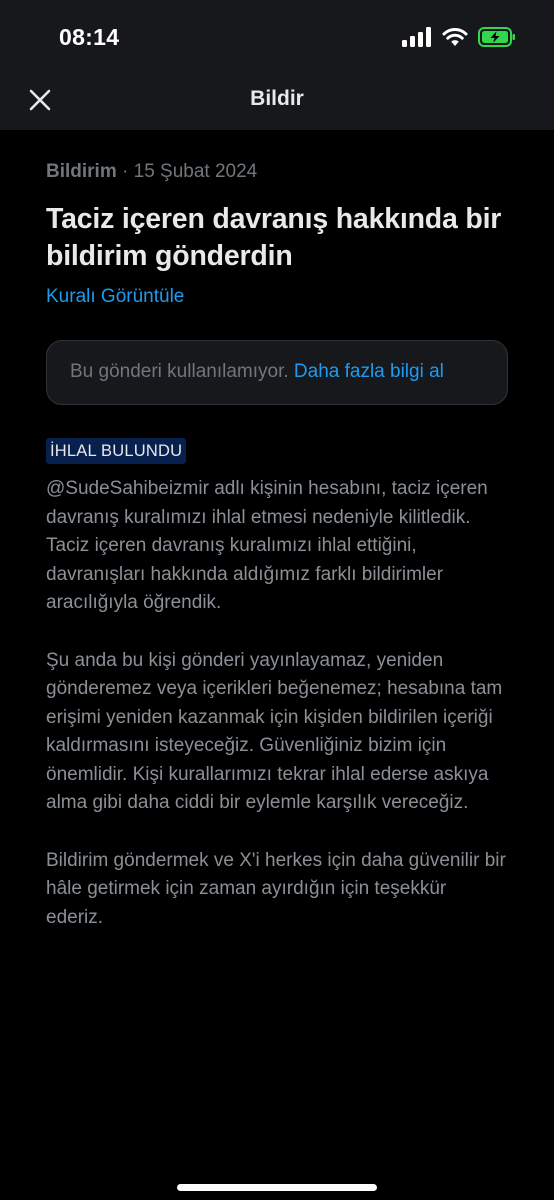  Describe the element at coordinates (416, 37) in the screenshot. I see `cellular-signal-icon` at that location.